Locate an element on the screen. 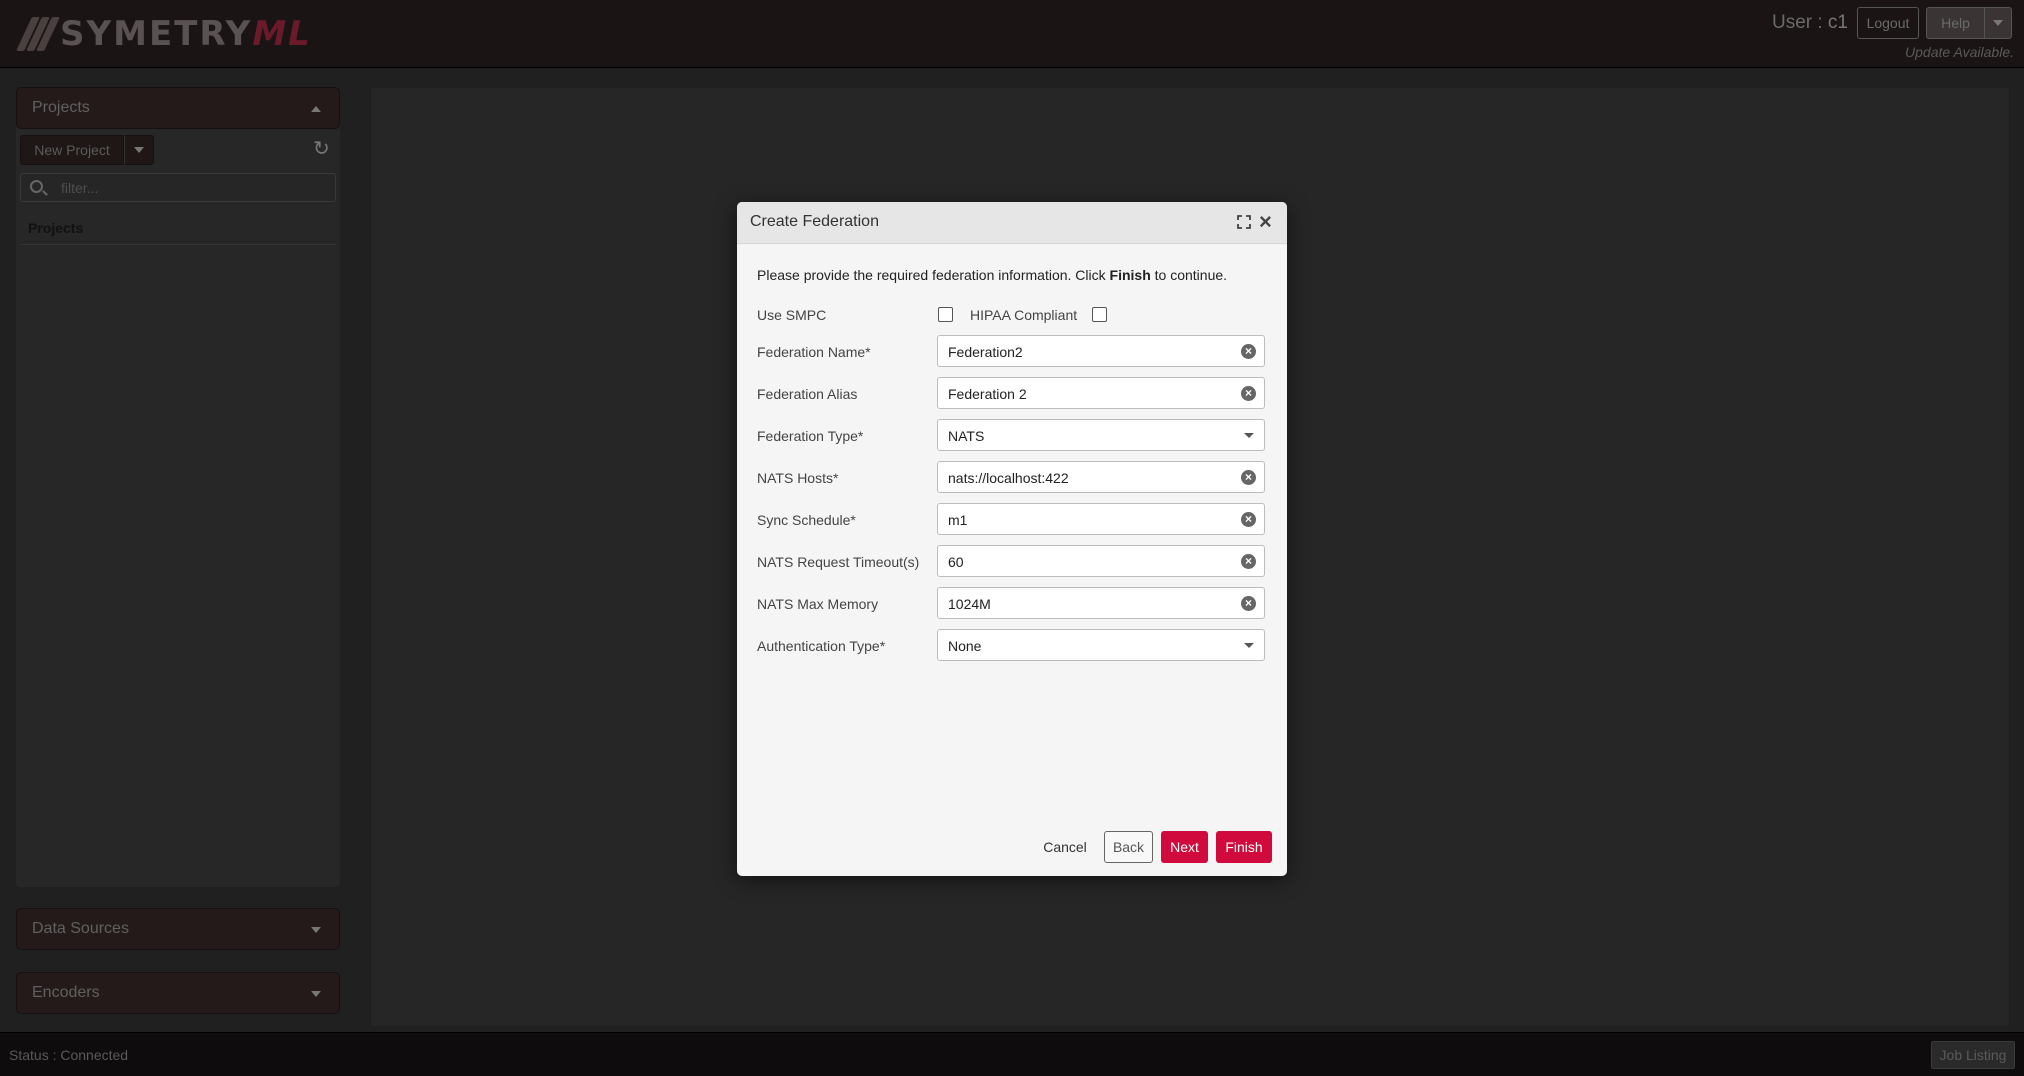 The image size is (2024, 1076). federation-name-value: Federation2 is located at coordinates (985, 352).